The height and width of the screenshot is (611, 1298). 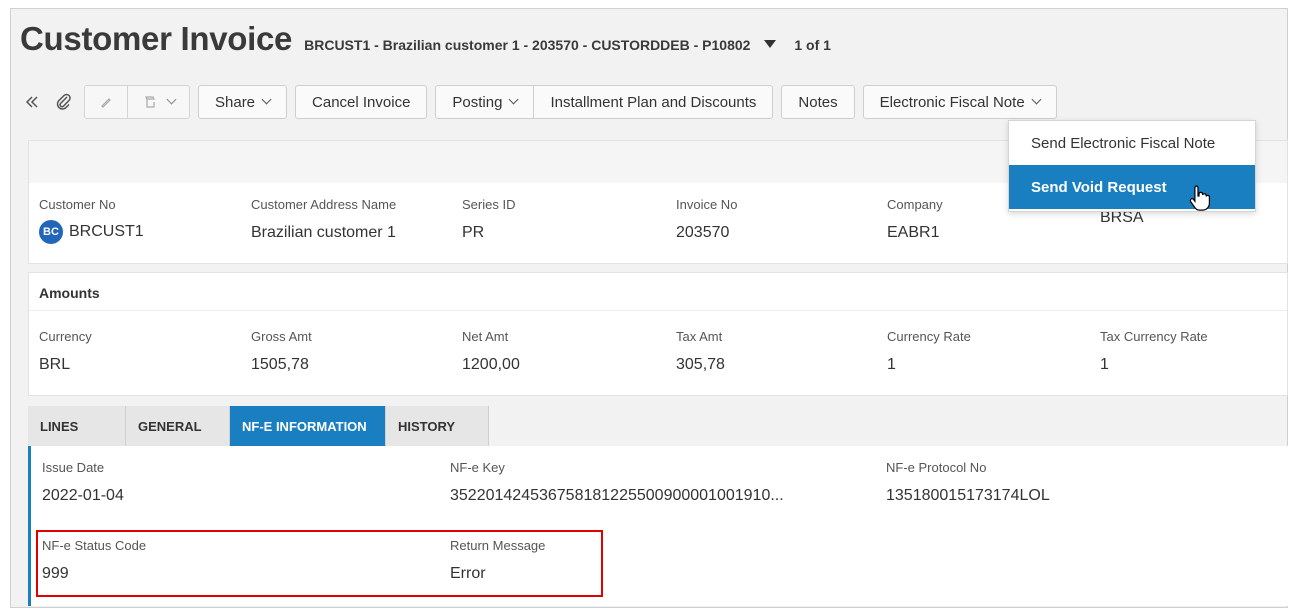 What do you see at coordinates (929, 336) in the screenshot?
I see `field-label: Currency Rate` at bounding box center [929, 336].